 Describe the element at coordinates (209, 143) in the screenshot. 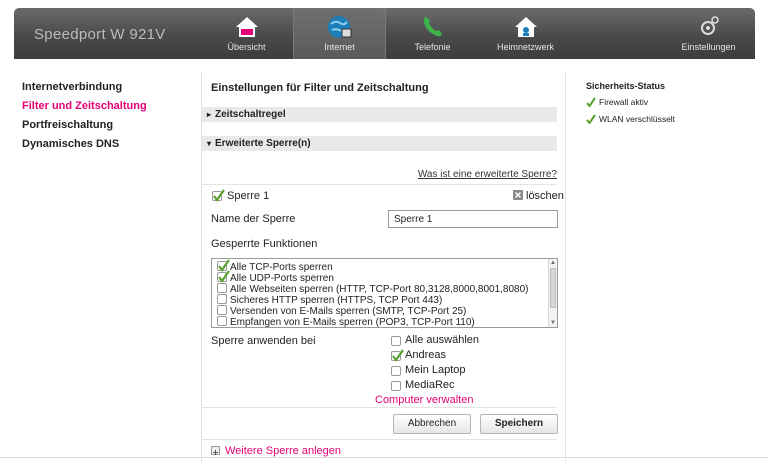

I see `chevron-down-icon: ▾` at that location.